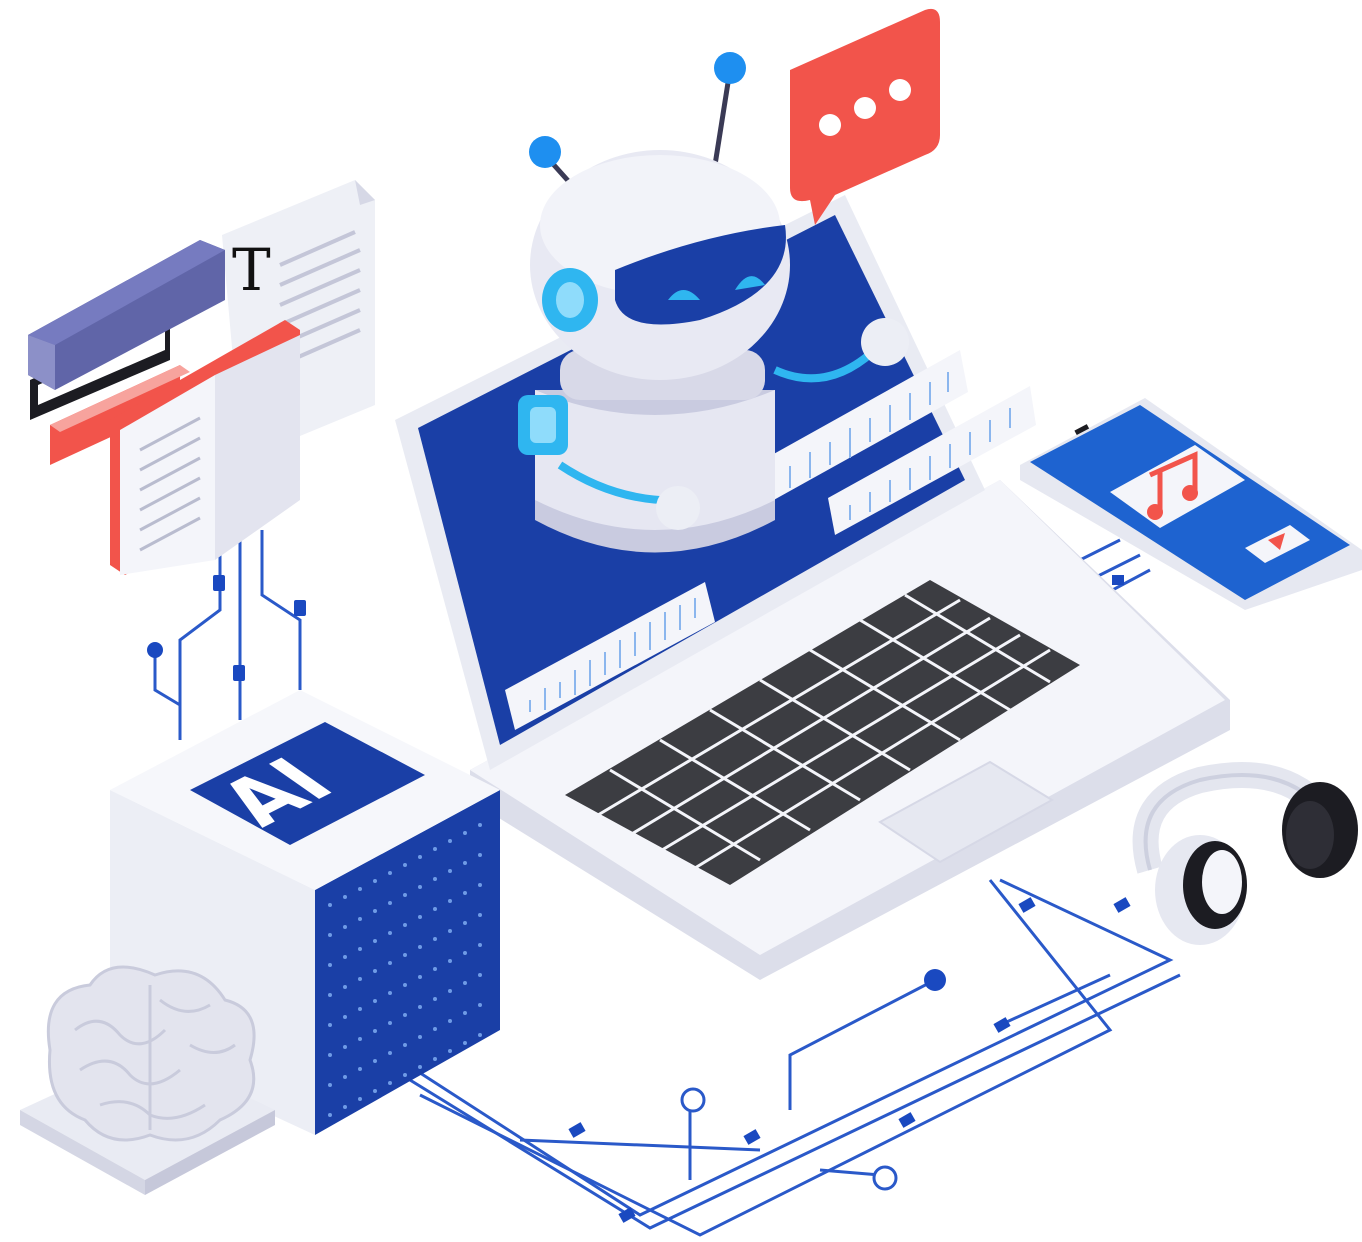  I want to click on headphones-icon, so click(1245, 853).